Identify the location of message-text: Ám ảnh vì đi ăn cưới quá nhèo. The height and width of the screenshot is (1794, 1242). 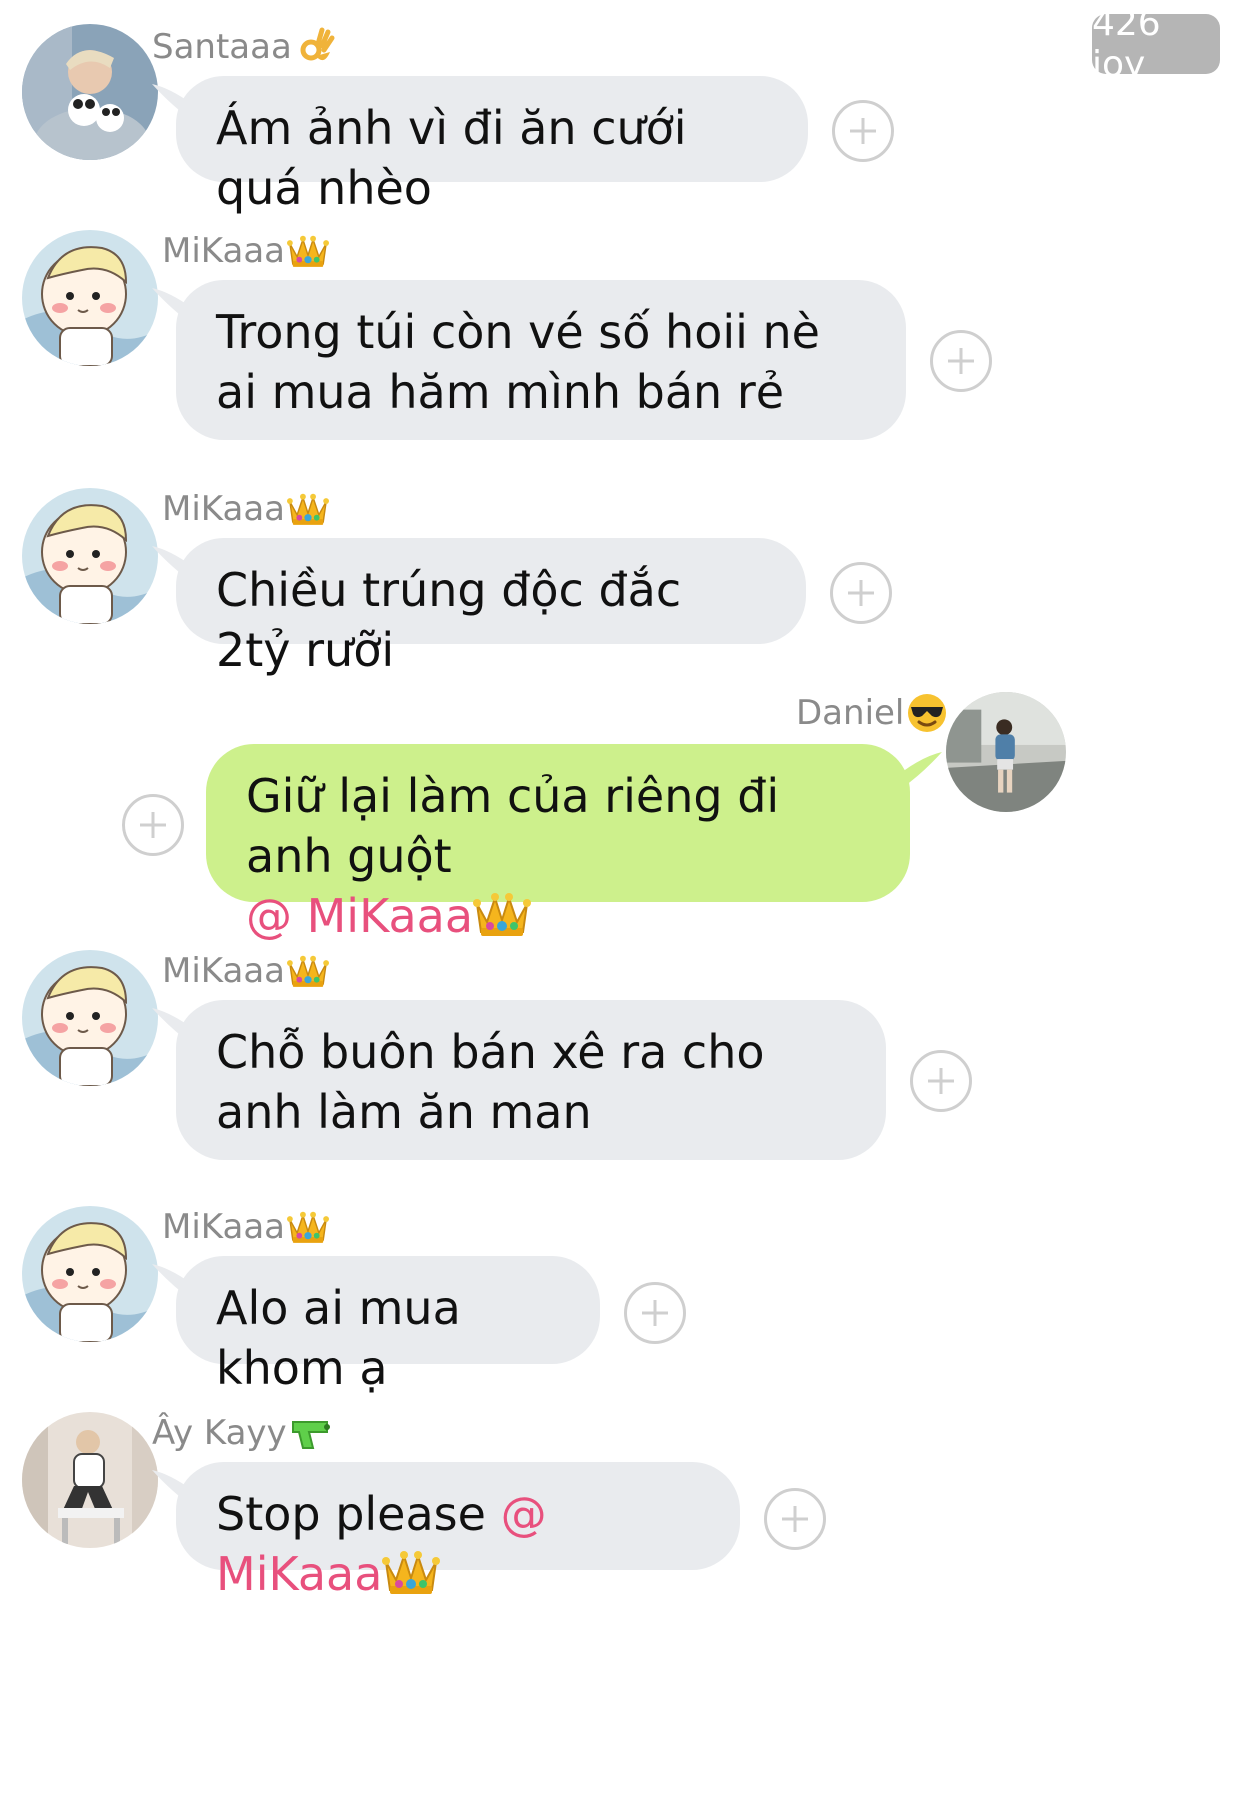
(451, 158).